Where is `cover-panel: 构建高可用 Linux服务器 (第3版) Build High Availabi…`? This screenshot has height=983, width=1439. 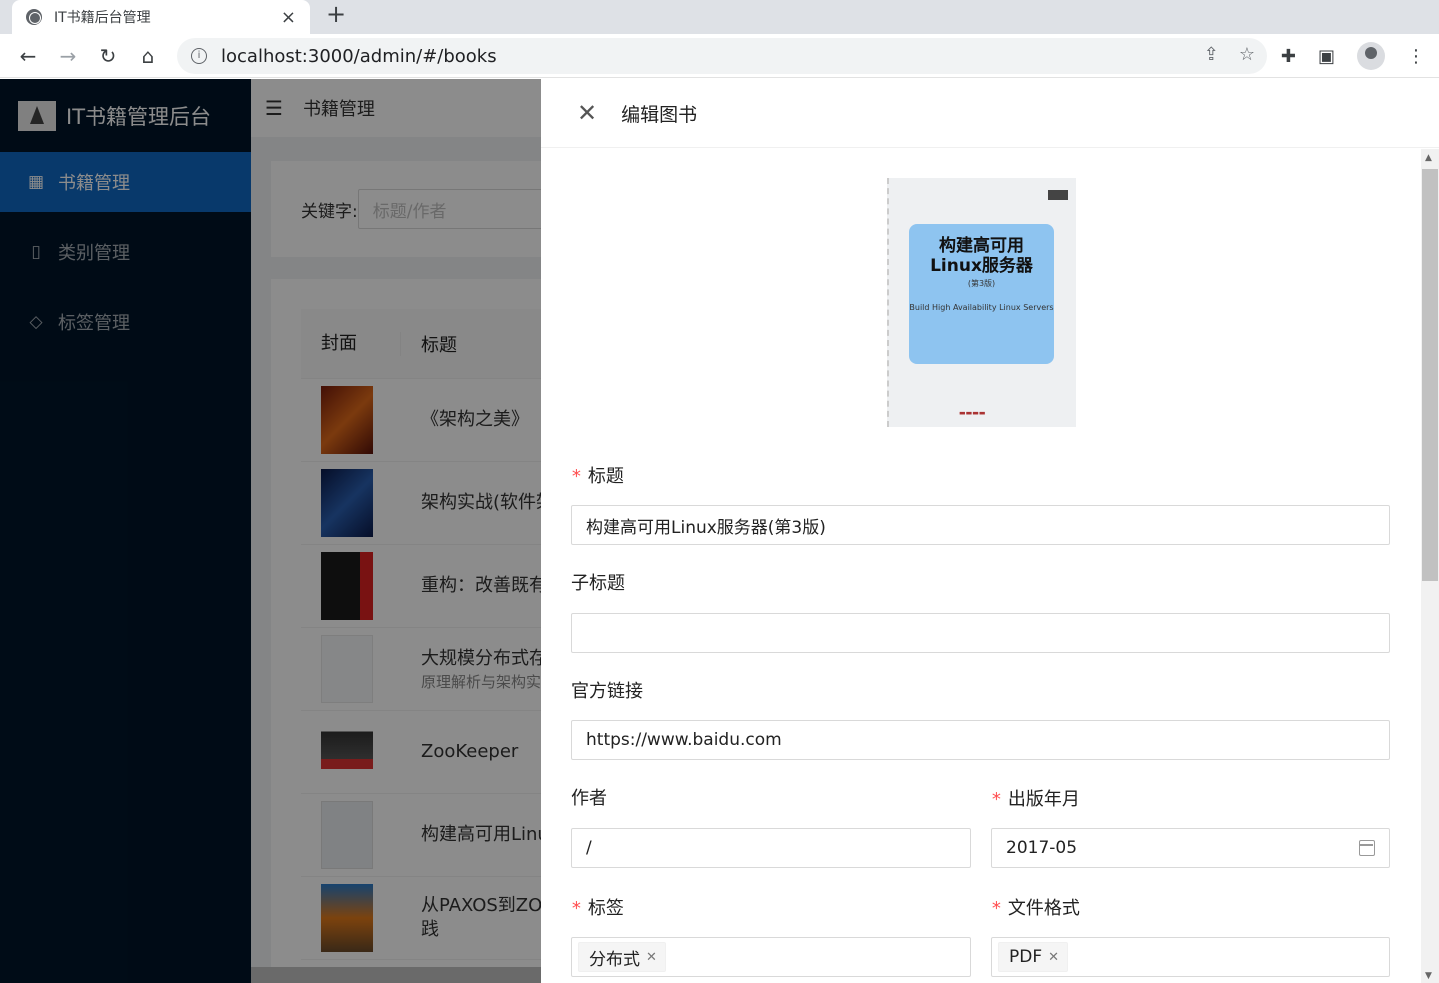
cover-panel: 构建高可用 Linux服务器 (第3版) Build High Availabi… is located at coordinates (981, 294).